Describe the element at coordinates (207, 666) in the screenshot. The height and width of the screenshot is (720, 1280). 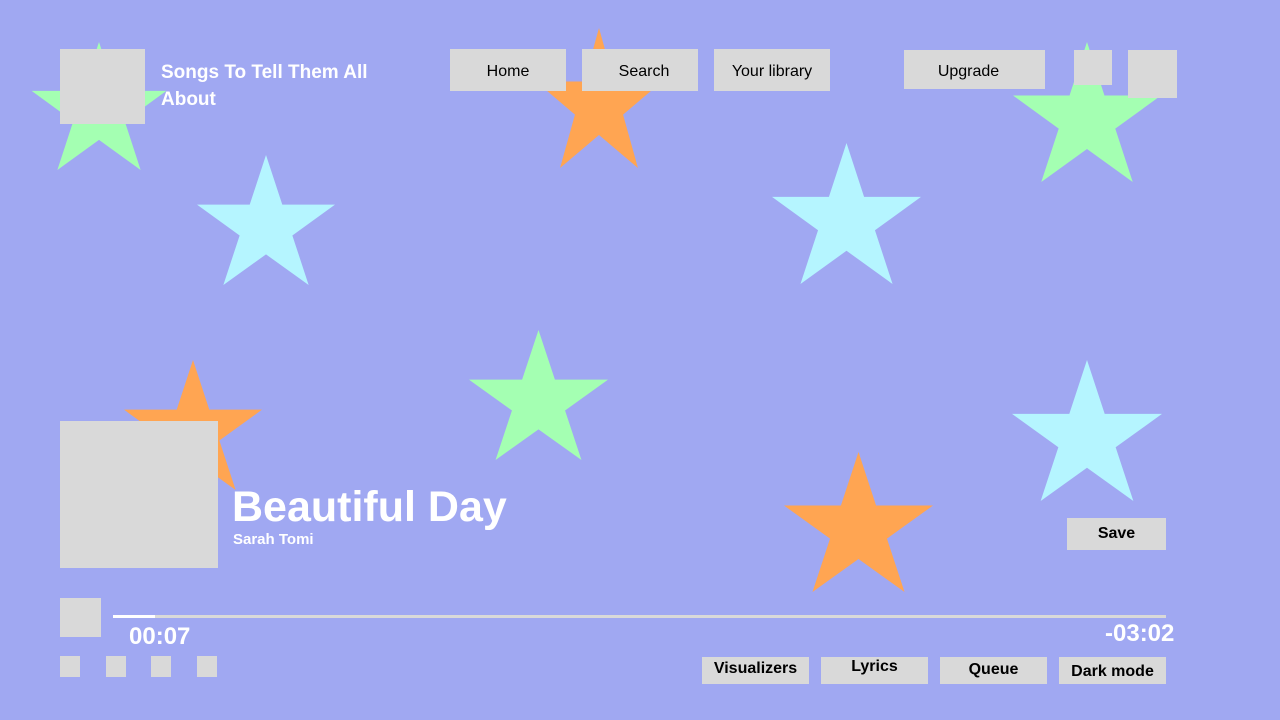
I see `repeat-button` at that location.